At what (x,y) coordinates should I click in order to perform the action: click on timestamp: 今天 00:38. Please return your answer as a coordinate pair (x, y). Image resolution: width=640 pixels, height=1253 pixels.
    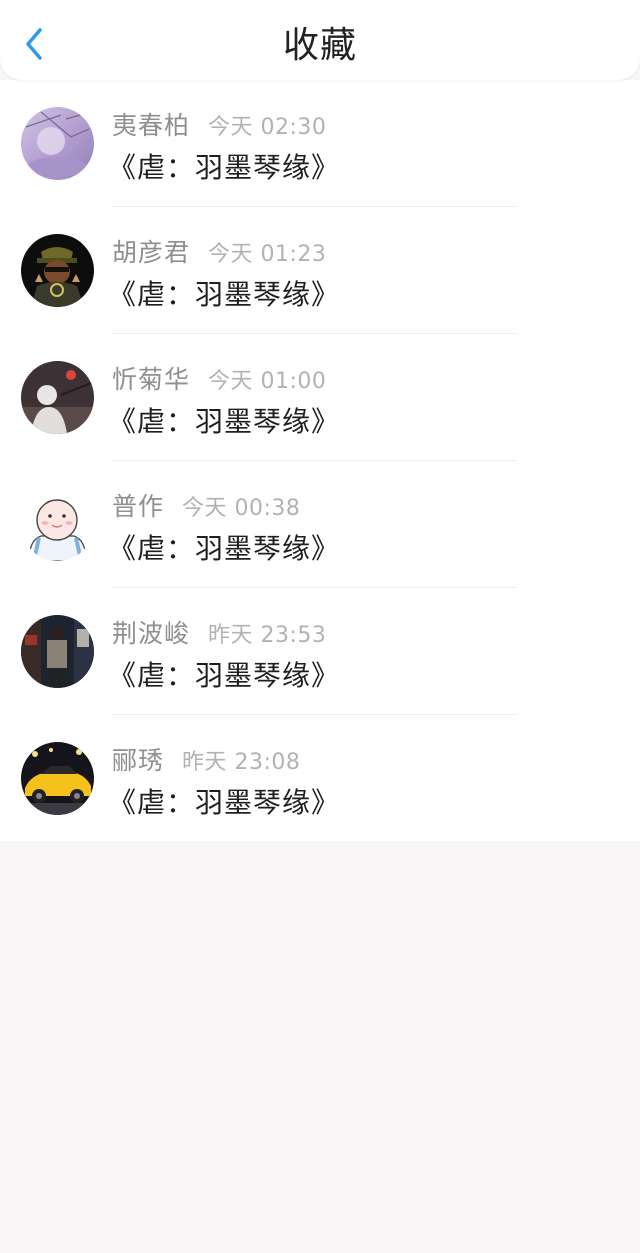
    Looking at the image, I should click on (241, 508).